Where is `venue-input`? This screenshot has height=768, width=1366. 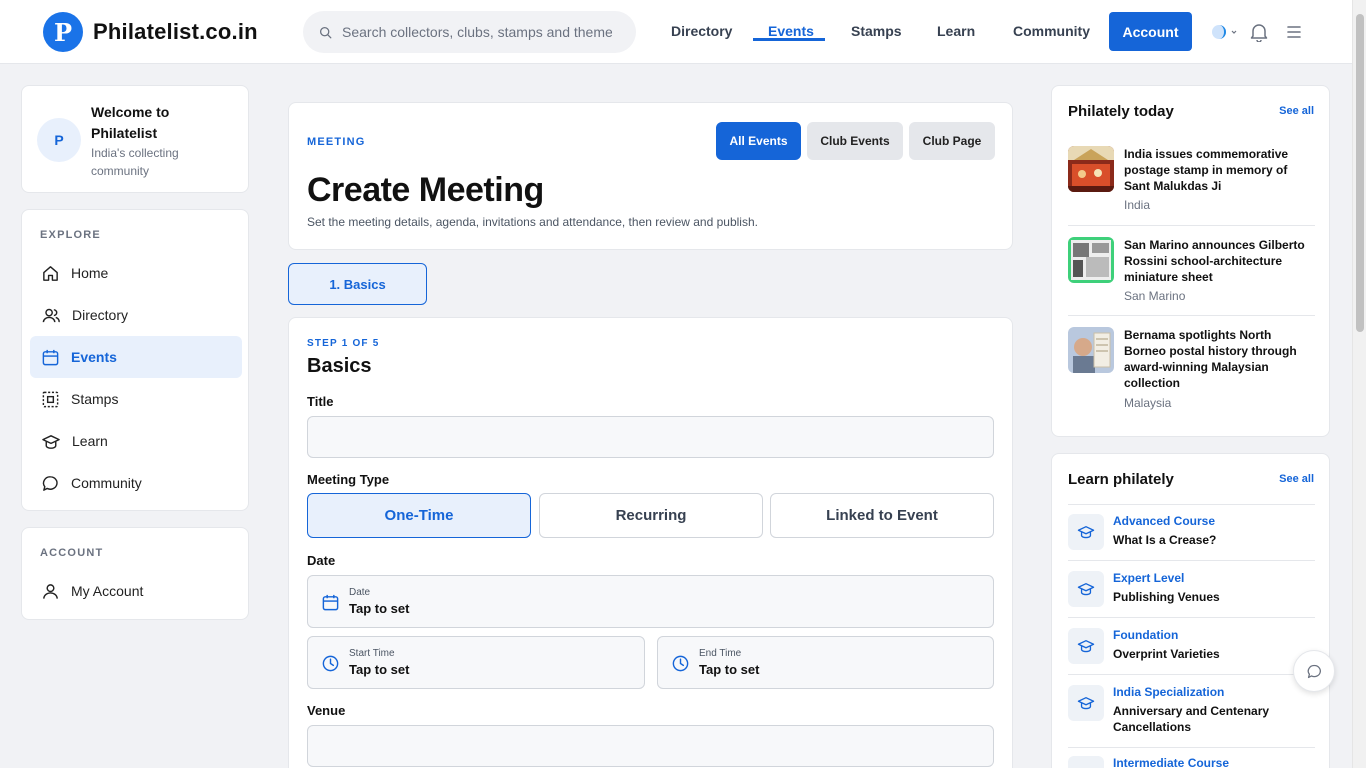 venue-input is located at coordinates (650, 746).